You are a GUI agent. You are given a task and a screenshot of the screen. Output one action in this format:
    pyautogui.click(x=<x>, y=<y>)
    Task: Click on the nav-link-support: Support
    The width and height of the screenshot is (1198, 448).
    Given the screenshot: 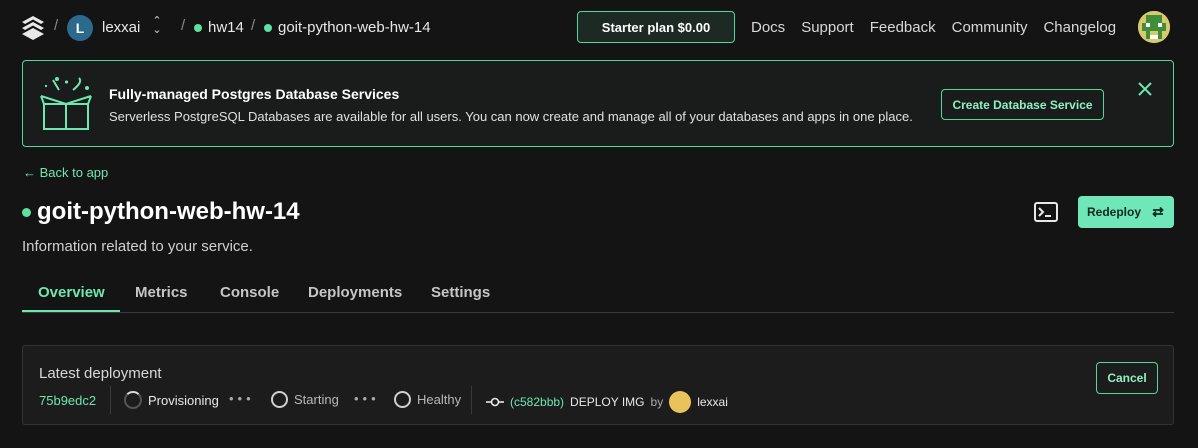 What is the action you would take?
    pyautogui.click(x=827, y=27)
    